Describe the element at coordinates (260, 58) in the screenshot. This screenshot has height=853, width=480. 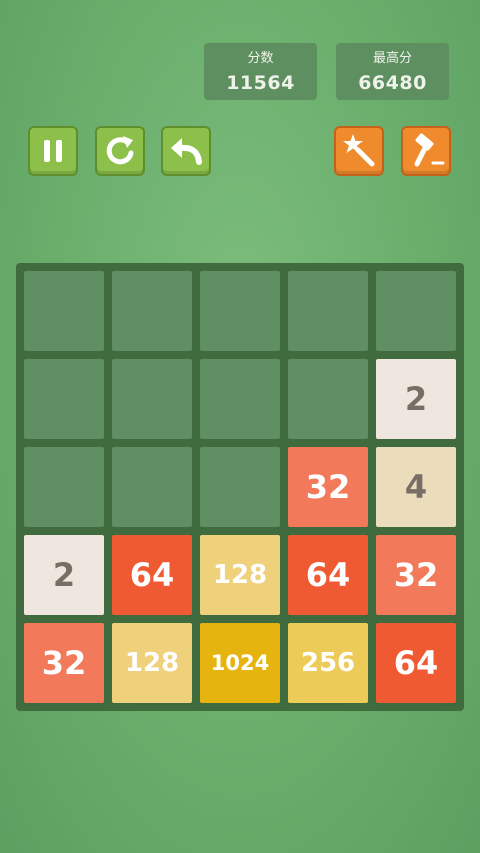
I see `score-label: 分数` at that location.